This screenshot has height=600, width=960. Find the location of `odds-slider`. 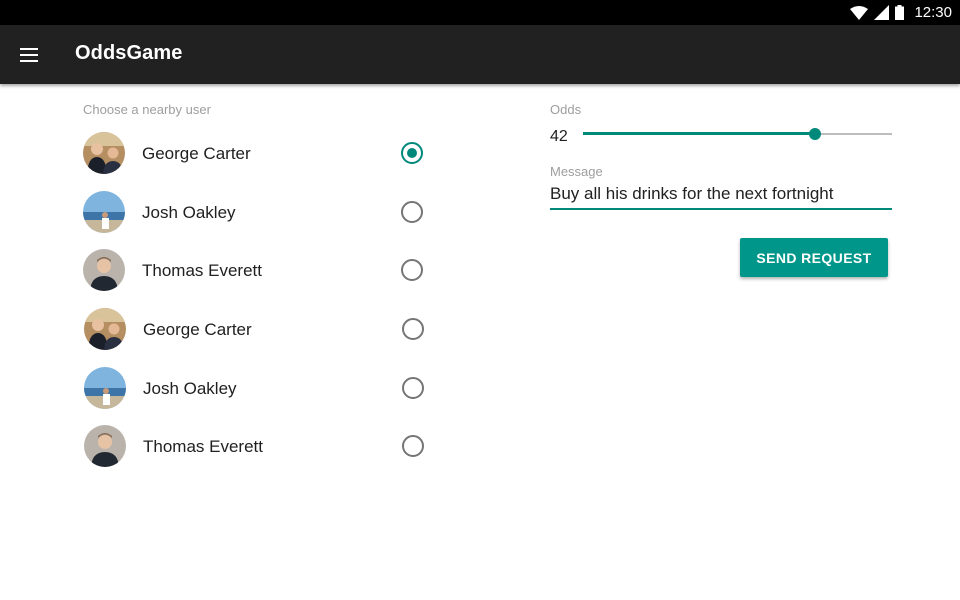

odds-slider is located at coordinates (737, 134).